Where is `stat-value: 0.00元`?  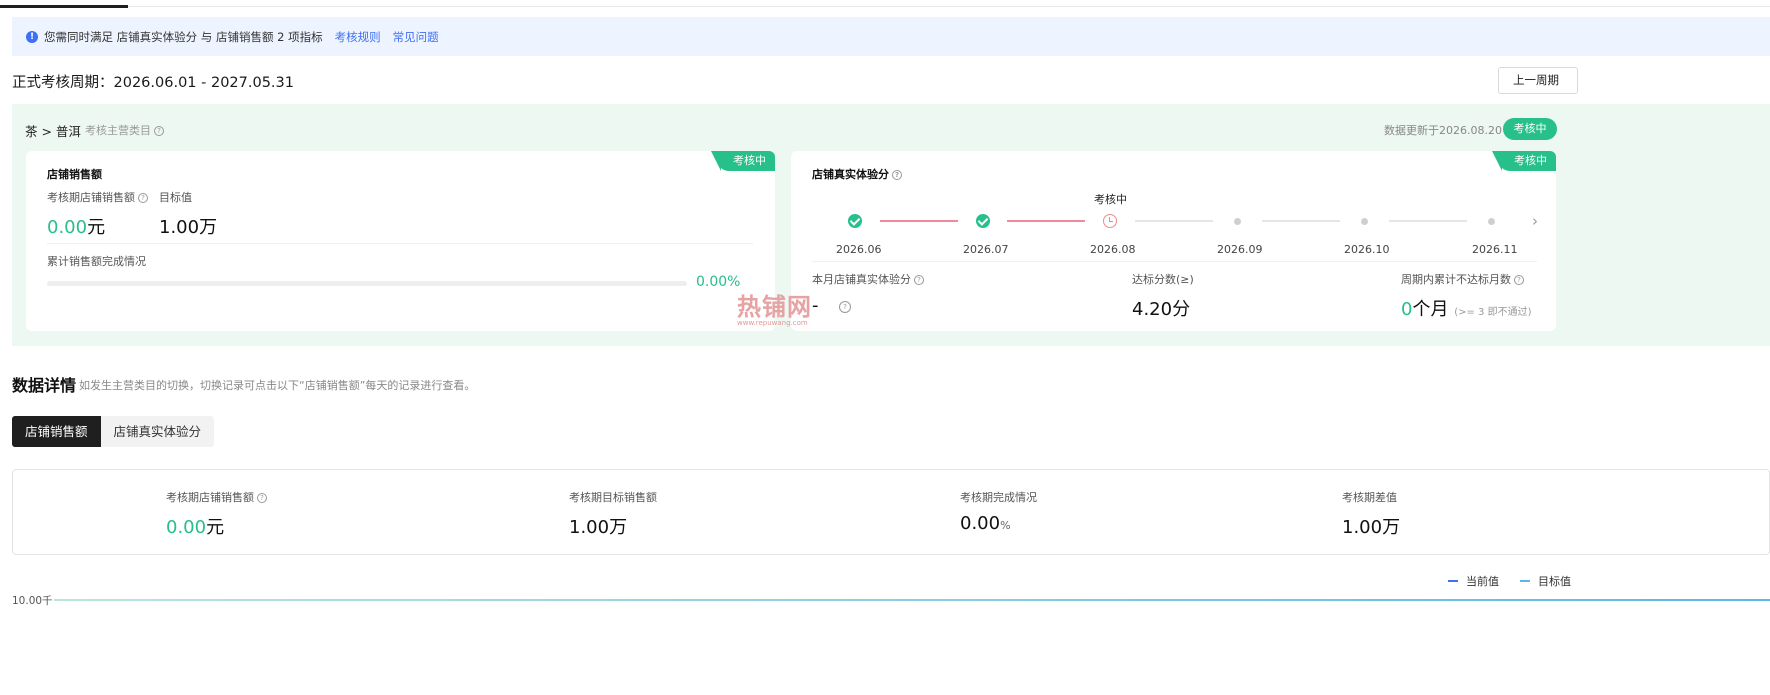 stat-value: 0.00元 is located at coordinates (195, 526).